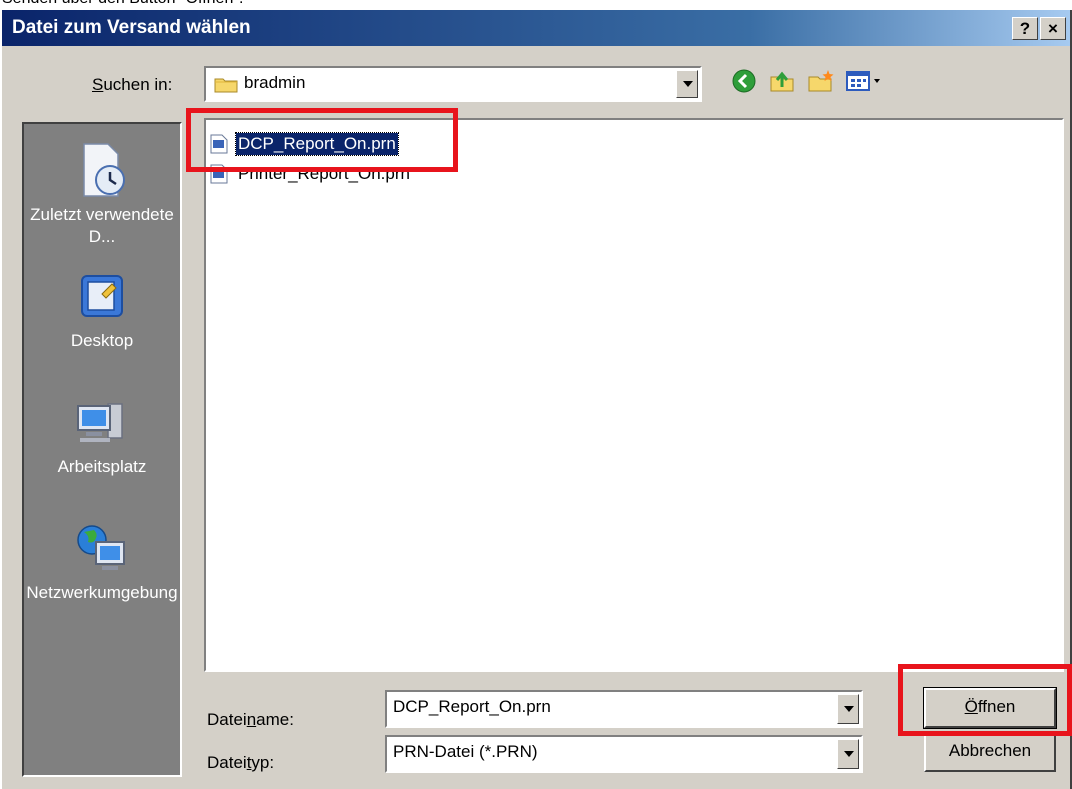 The width and height of the screenshot is (1072, 789). I want to click on filetype-dropdown-button, so click(848, 754).